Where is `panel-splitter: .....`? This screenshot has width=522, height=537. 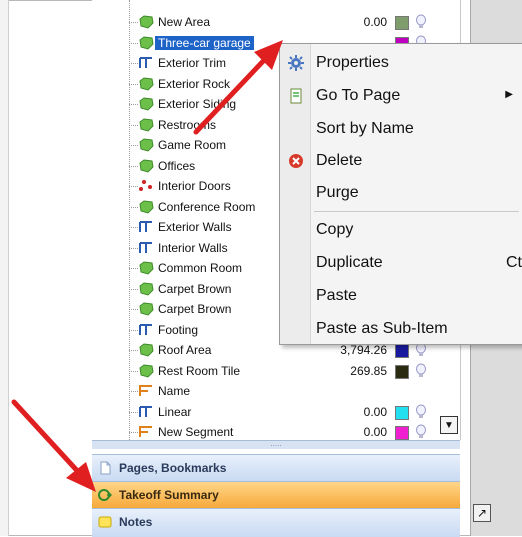
panel-splitter: ..... is located at coordinates (276, 444).